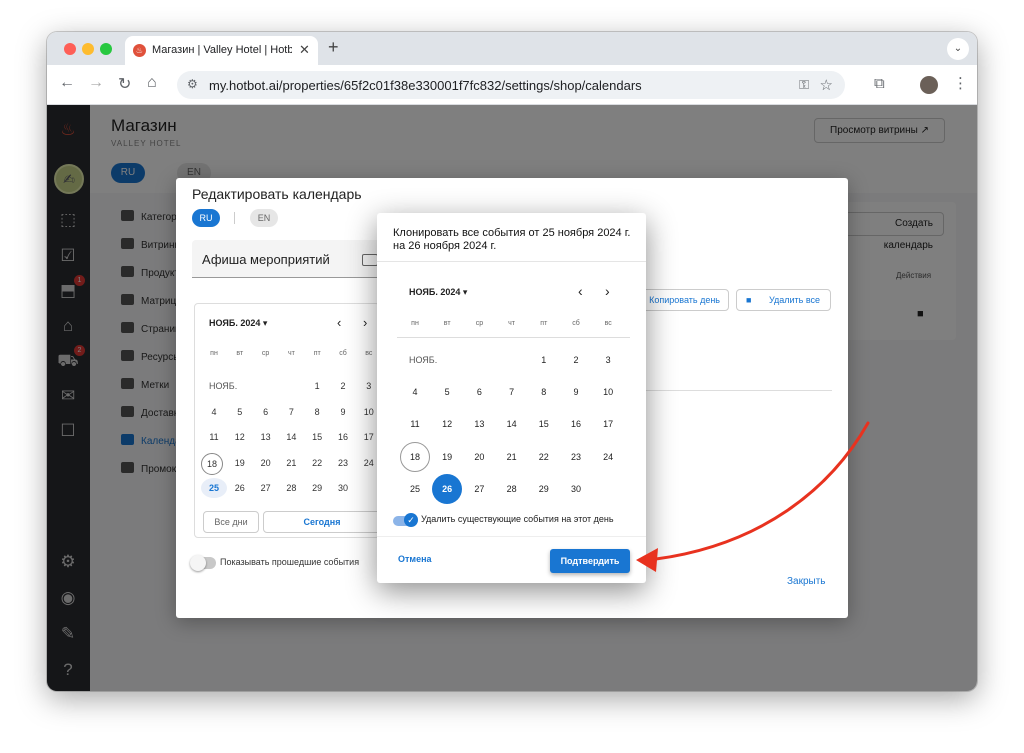 This screenshot has height=753, width=1024. Describe the element at coordinates (67, 83) in the screenshot. I see `back-icon: ←` at that location.